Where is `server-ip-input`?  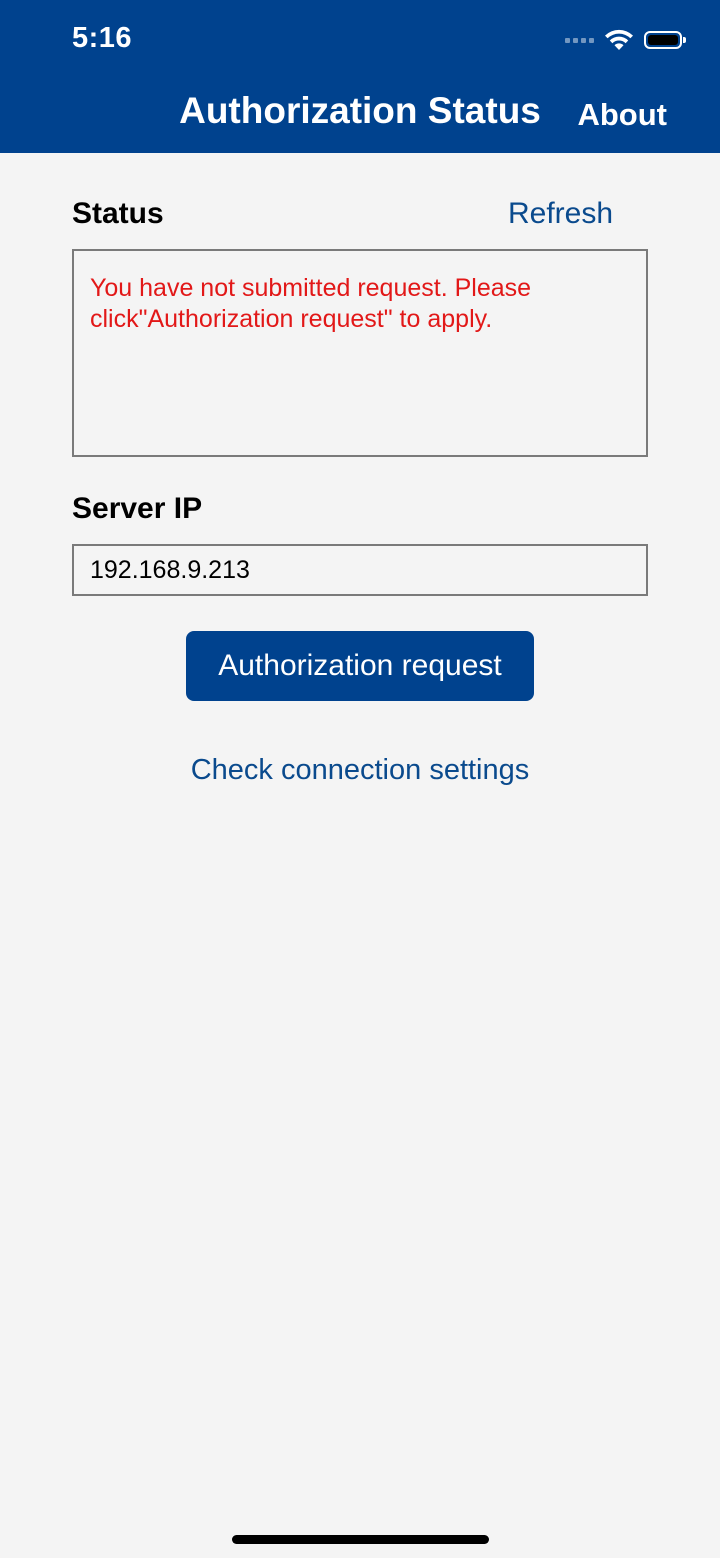
server-ip-input is located at coordinates (360, 570).